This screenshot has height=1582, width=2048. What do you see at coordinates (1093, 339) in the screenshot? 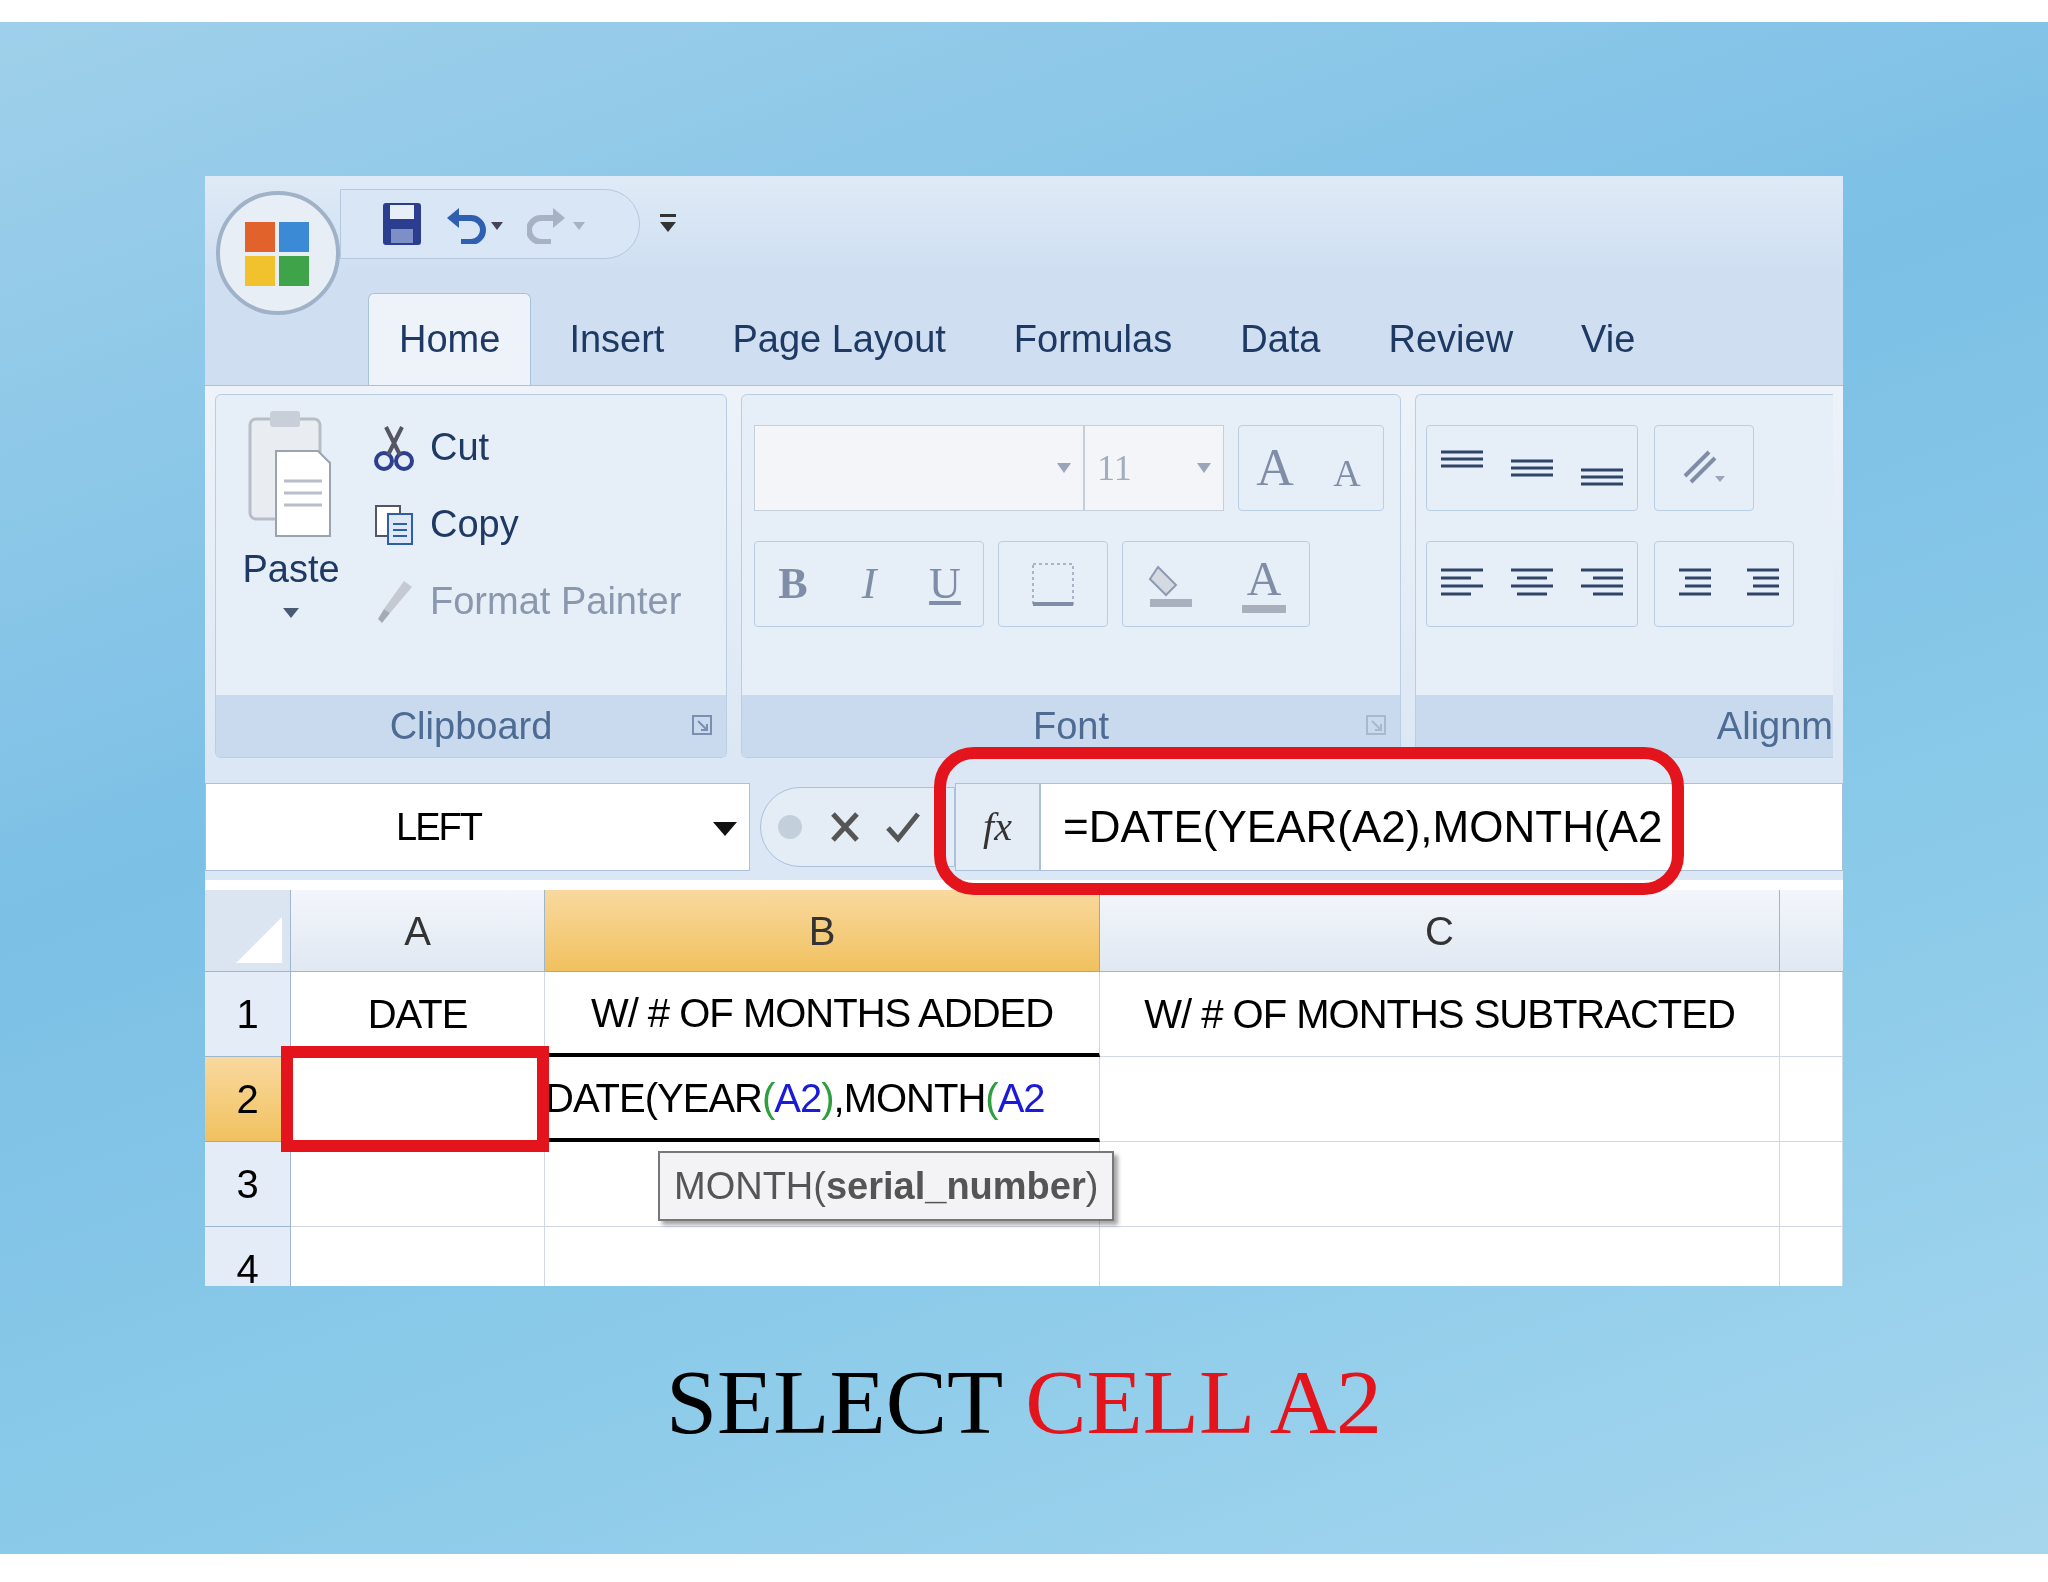
I see `ribbon-tab: Formulas` at bounding box center [1093, 339].